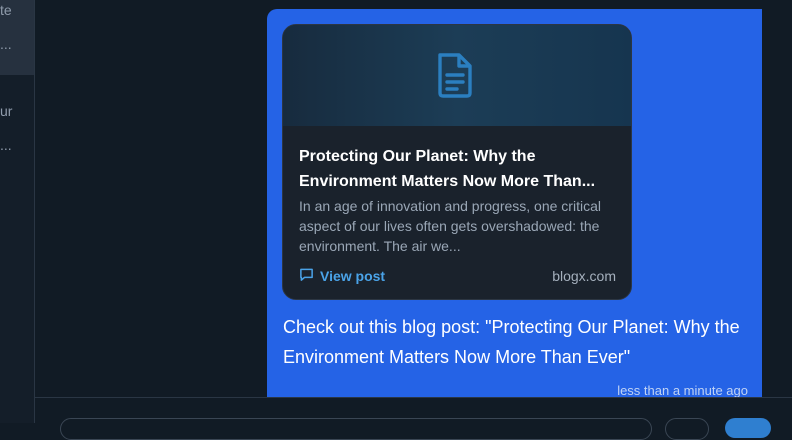 This screenshot has height=440, width=792. Describe the element at coordinates (682, 390) in the screenshot. I see `message-timestamp: less than a minute ago` at that location.